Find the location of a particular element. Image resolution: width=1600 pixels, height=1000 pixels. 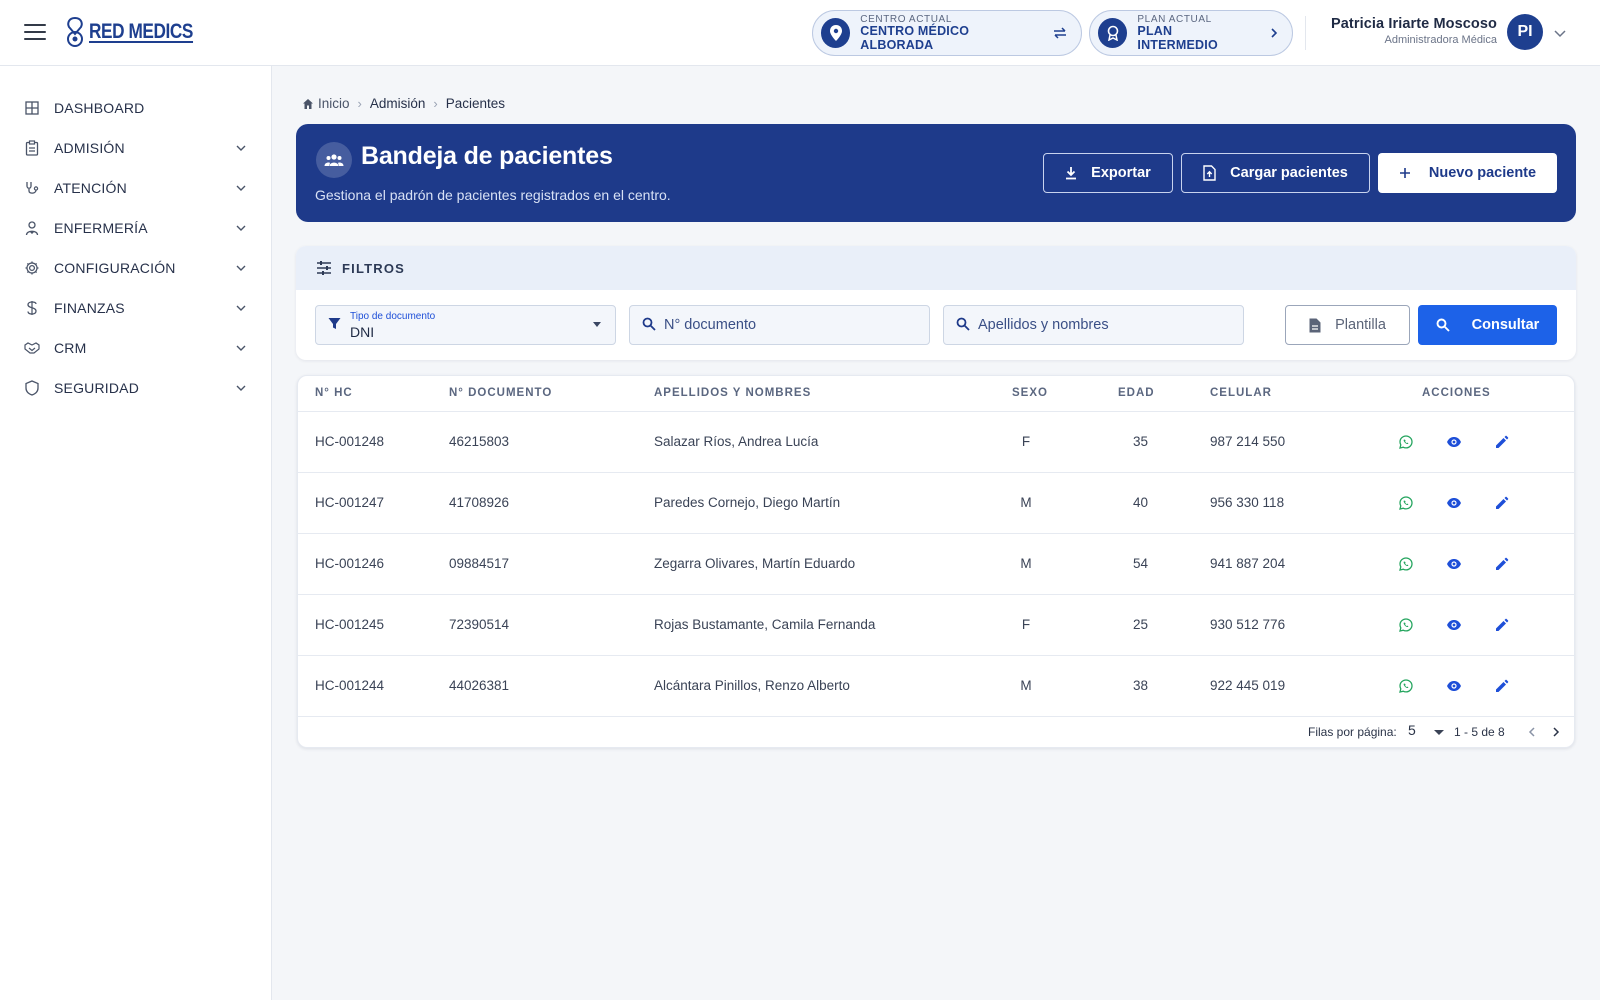

current-plan-selector: PLAN ACTUAL PLAN INTERMEDIO is located at coordinates (1191, 33).